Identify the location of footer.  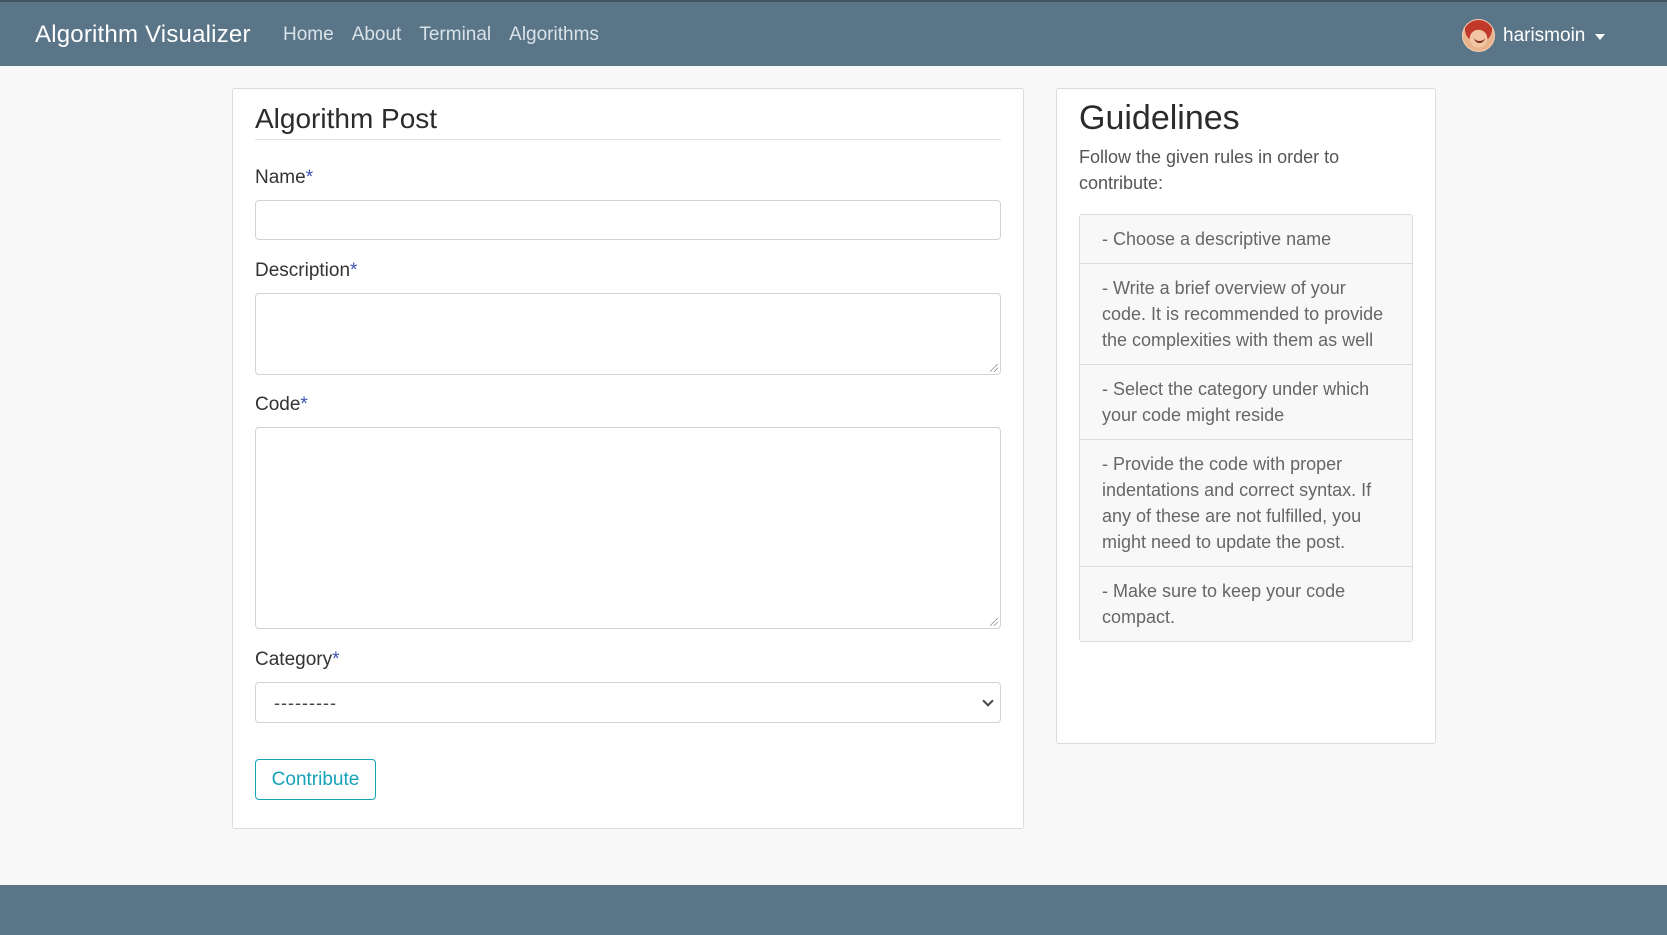
(833, 910).